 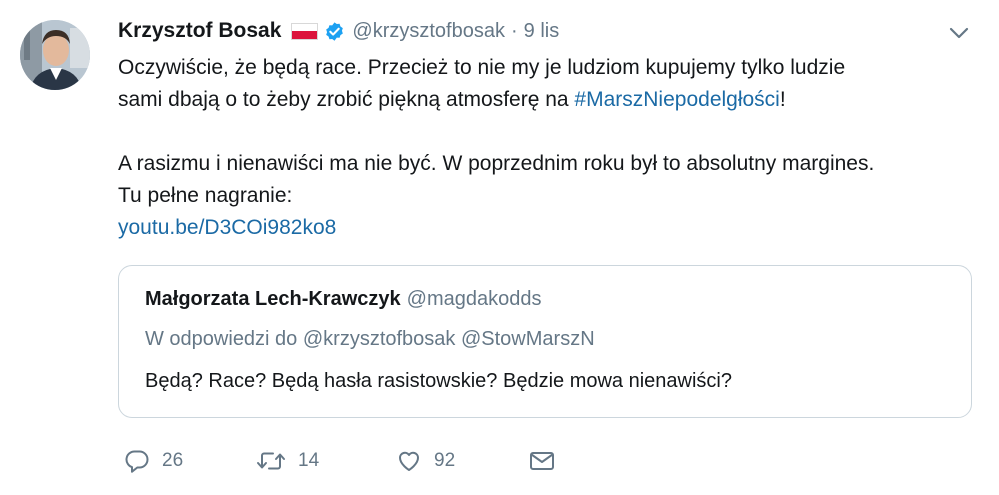 What do you see at coordinates (305, 31) in the screenshot?
I see `poland-flag-icon` at bounding box center [305, 31].